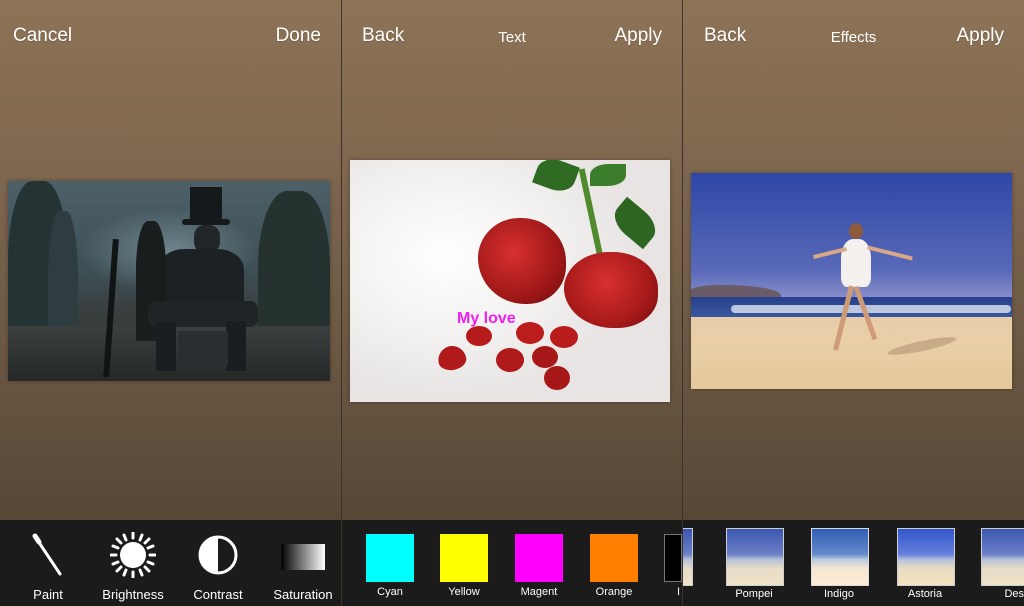 The width and height of the screenshot is (1024, 606). Describe the element at coordinates (170, 563) in the screenshot. I see `adjust-toolbar: Paint Brightness Contrast Saturation` at that location.